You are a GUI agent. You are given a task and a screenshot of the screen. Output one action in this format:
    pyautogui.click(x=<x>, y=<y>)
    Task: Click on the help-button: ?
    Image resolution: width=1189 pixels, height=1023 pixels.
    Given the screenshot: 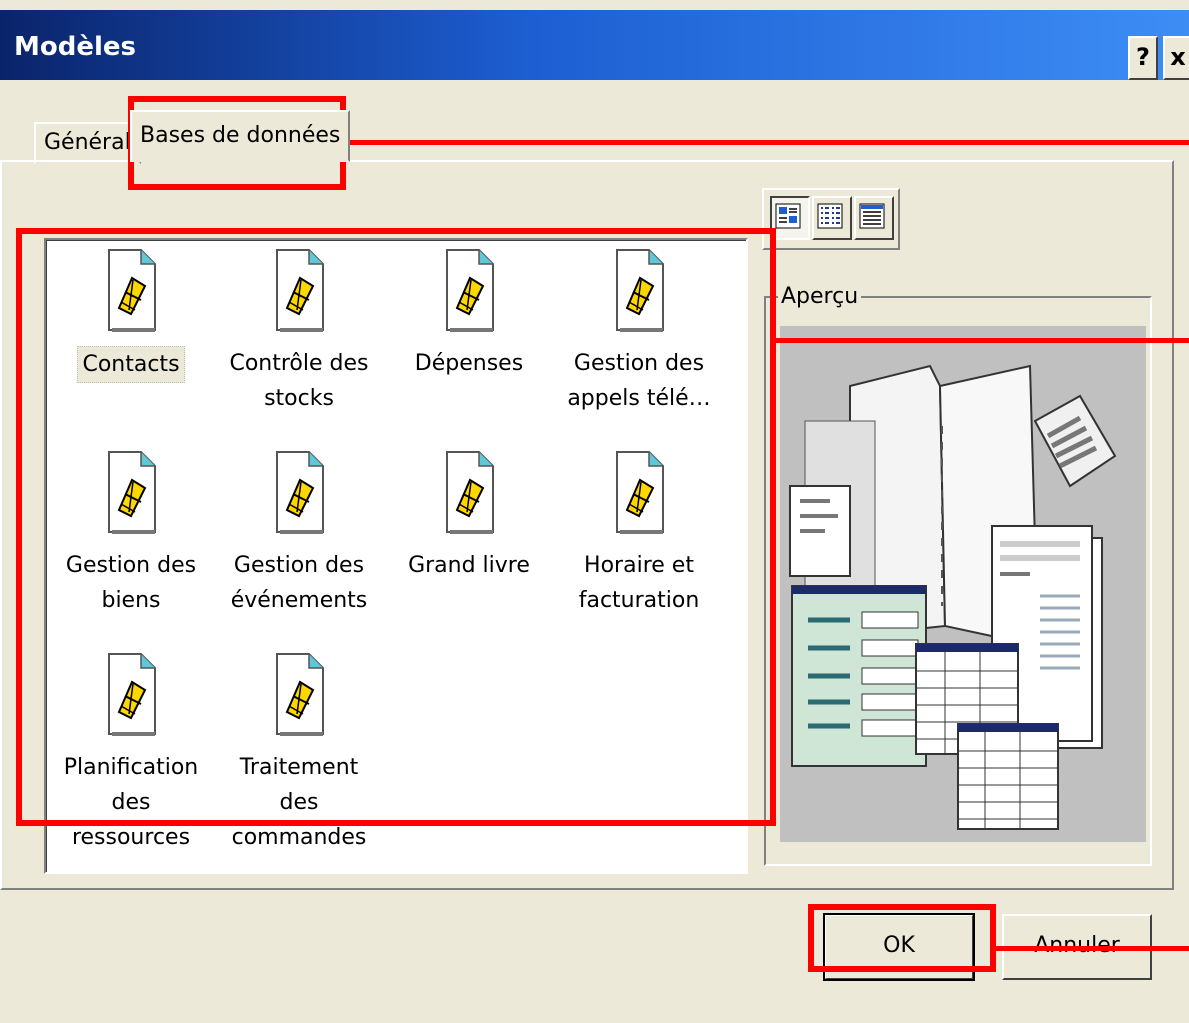 What is the action you would take?
    pyautogui.click(x=1143, y=58)
    